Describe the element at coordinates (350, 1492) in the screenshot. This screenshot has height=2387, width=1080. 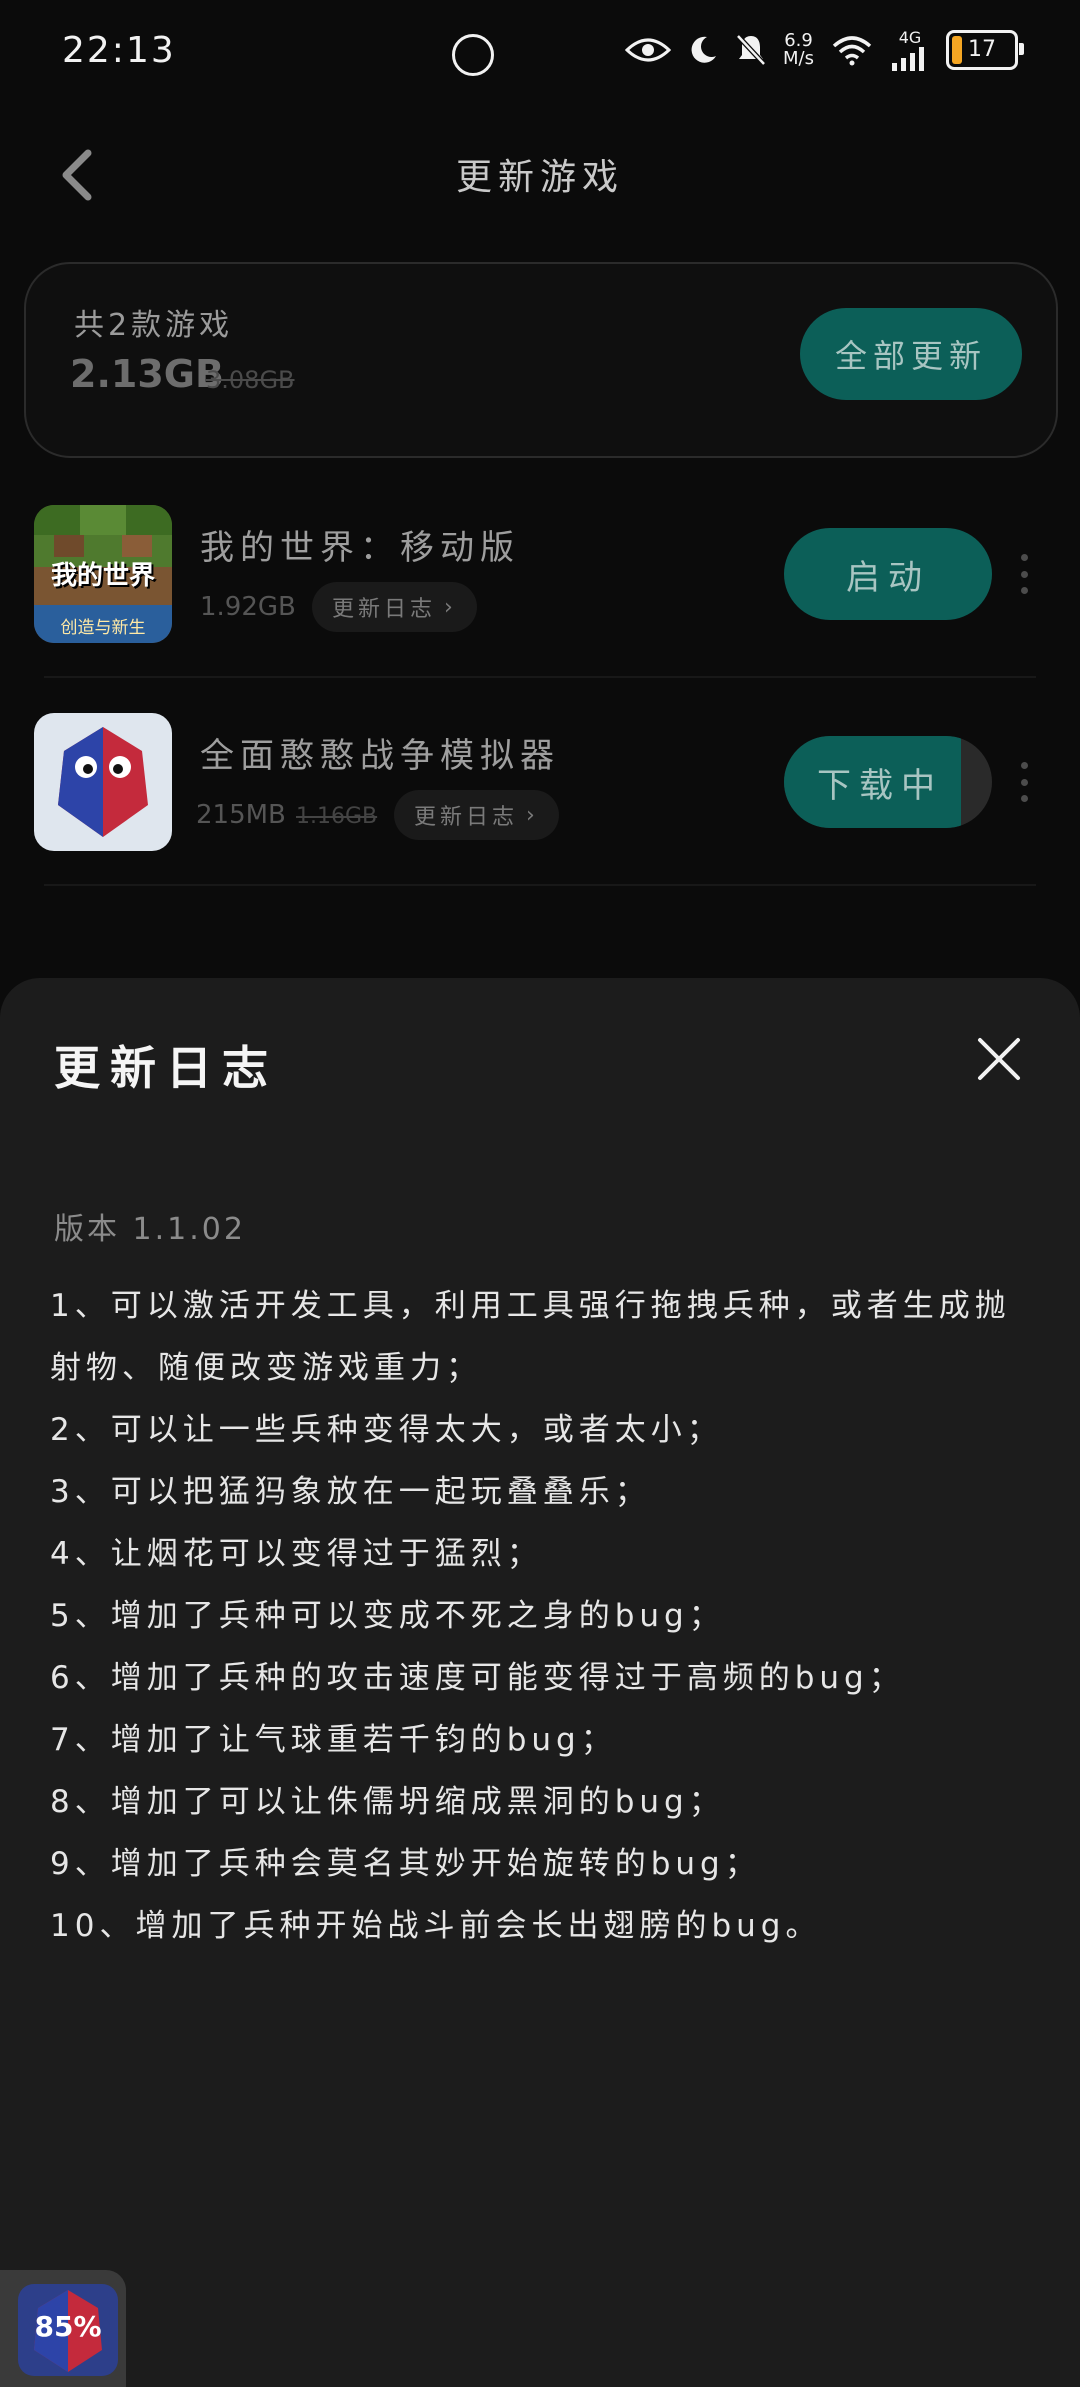
I see `changelog-item: 3、可以把猛犸象放在一起玩叠叠乐；` at that location.